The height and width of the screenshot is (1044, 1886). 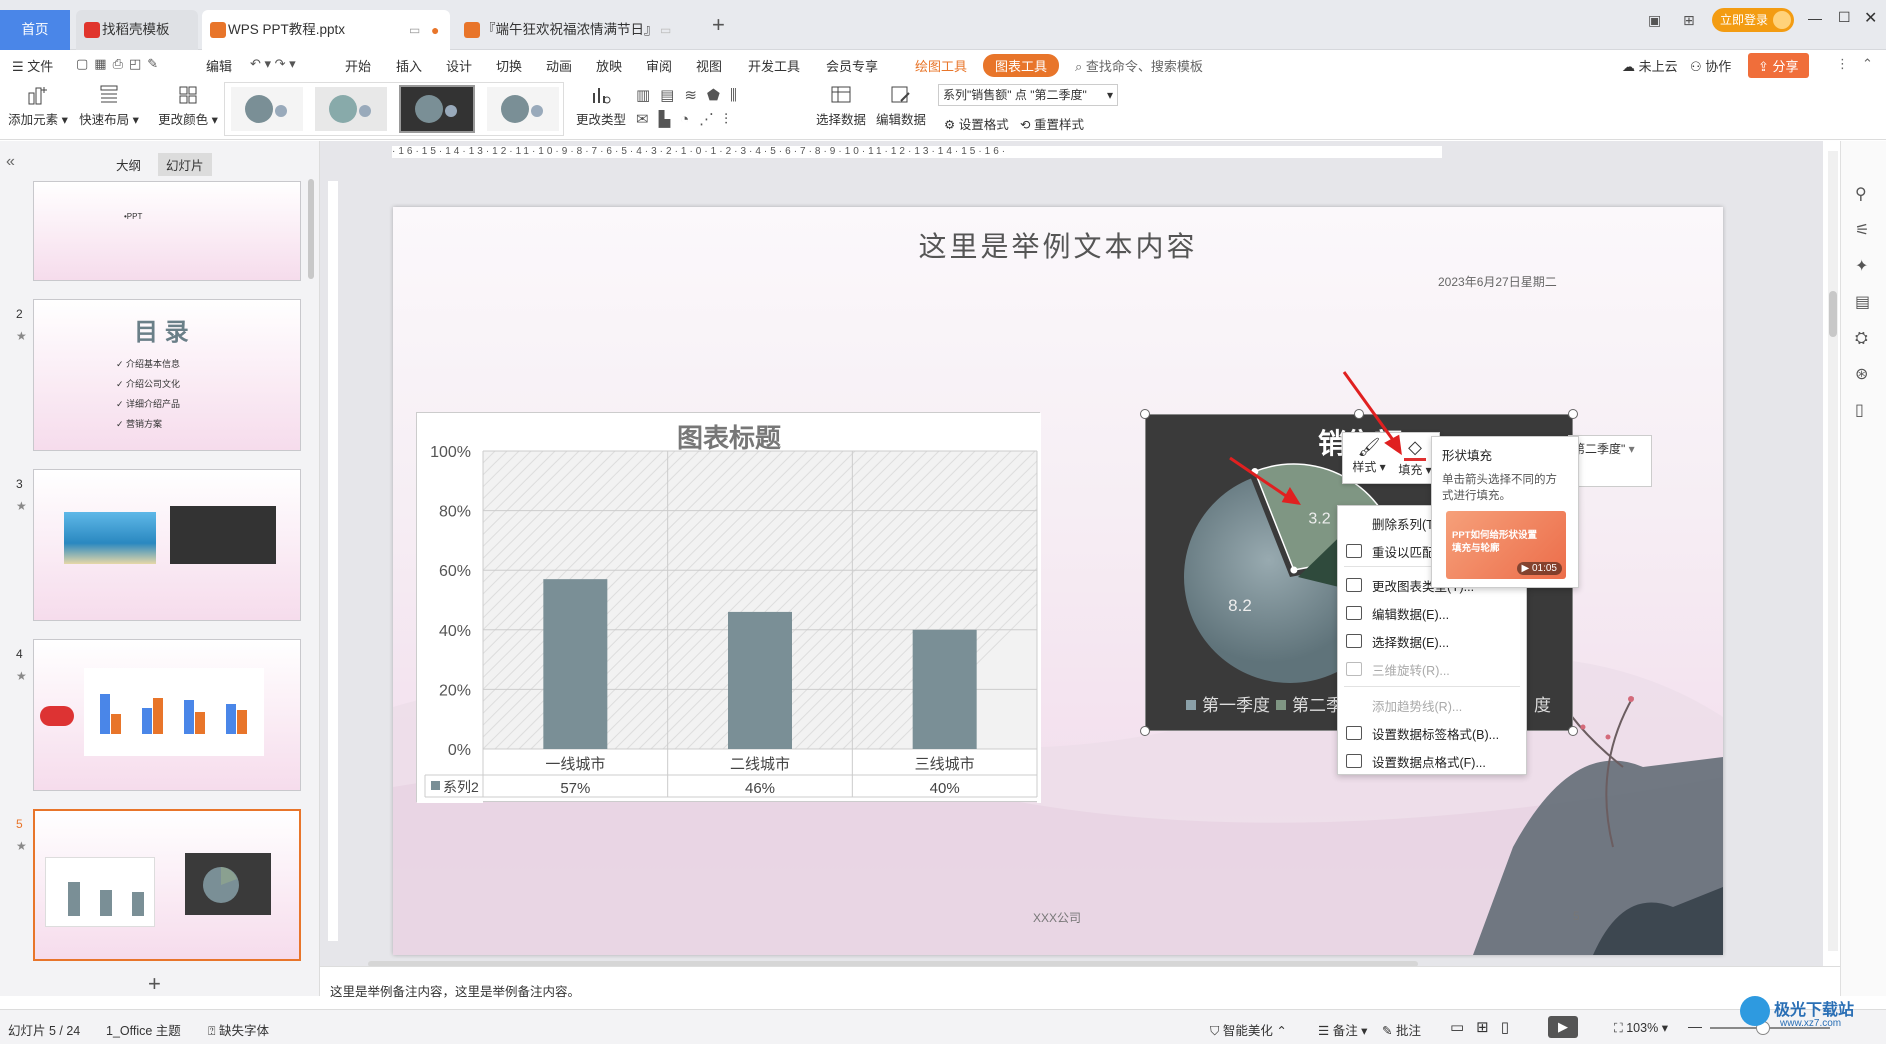 What do you see at coordinates (1641, 1028) in the screenshot?
I see `zoom-level: ⛶ 103% ▾` at bounding box center [1641, 1028].